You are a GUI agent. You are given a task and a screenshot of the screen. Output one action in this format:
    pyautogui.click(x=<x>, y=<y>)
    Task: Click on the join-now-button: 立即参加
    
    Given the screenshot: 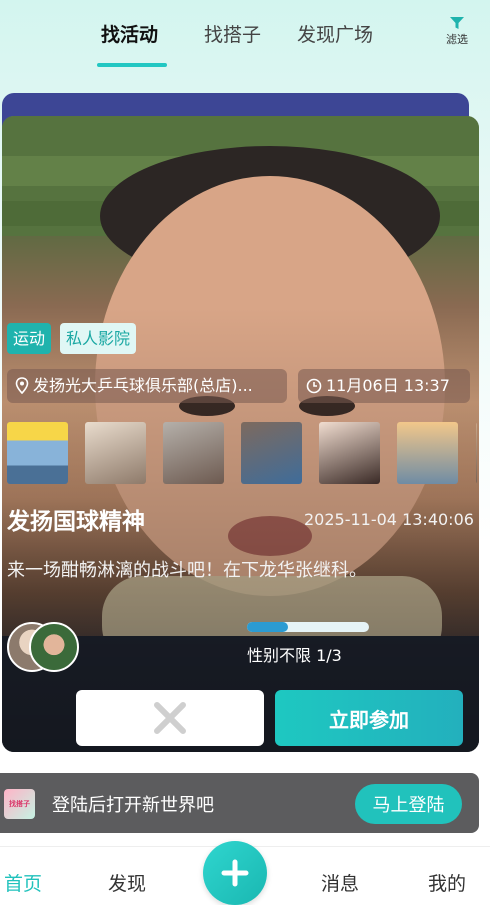 What is the action you would take?
    pyautogui.click(x=369, y=718)
    